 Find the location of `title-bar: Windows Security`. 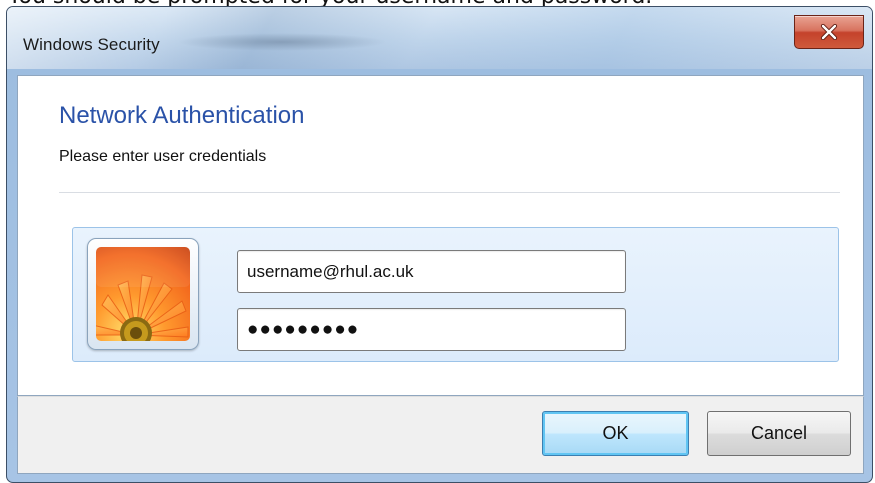

title-bar: Windows Security is located at coordinates (439, 38).